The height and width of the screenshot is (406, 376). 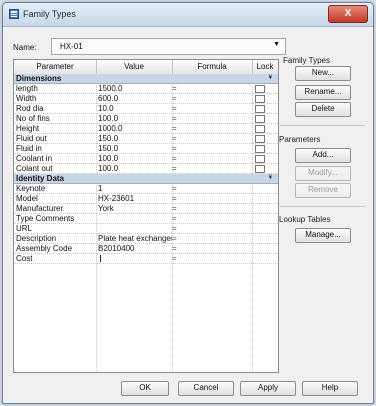 I want to click on name-select: HX-01 ▼, so click(x=168, y=46).